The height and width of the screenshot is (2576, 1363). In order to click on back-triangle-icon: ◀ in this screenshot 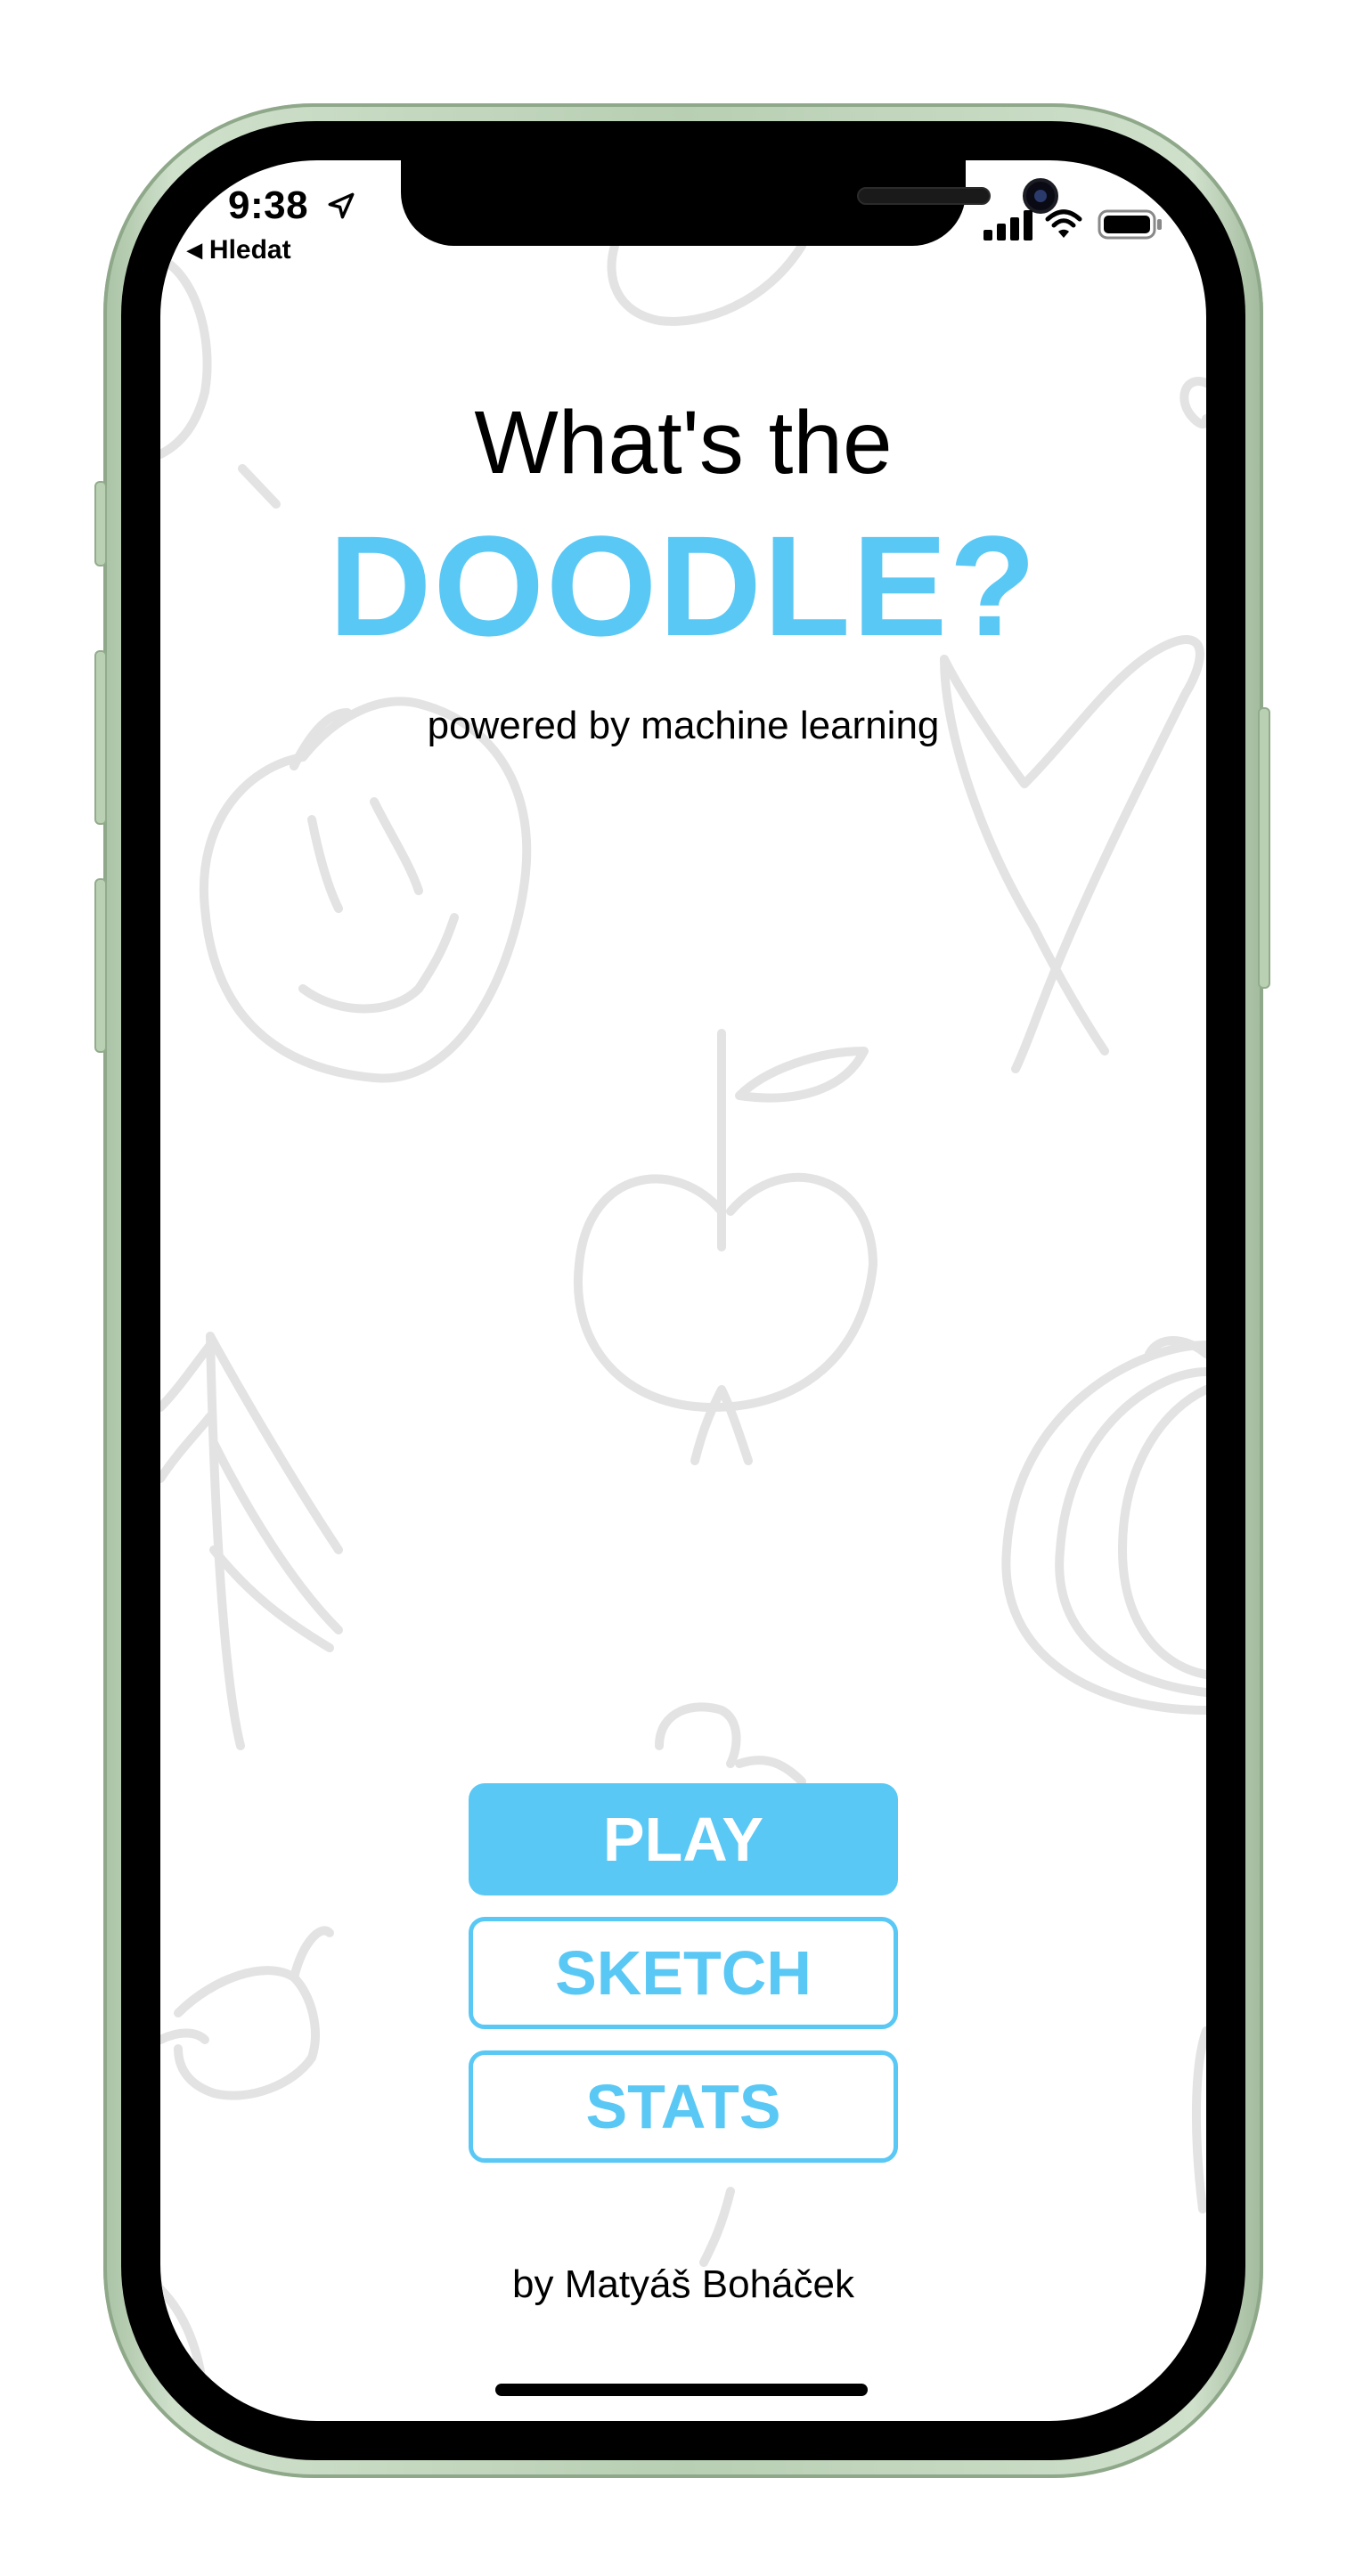, I will do `click(194, 250)`.